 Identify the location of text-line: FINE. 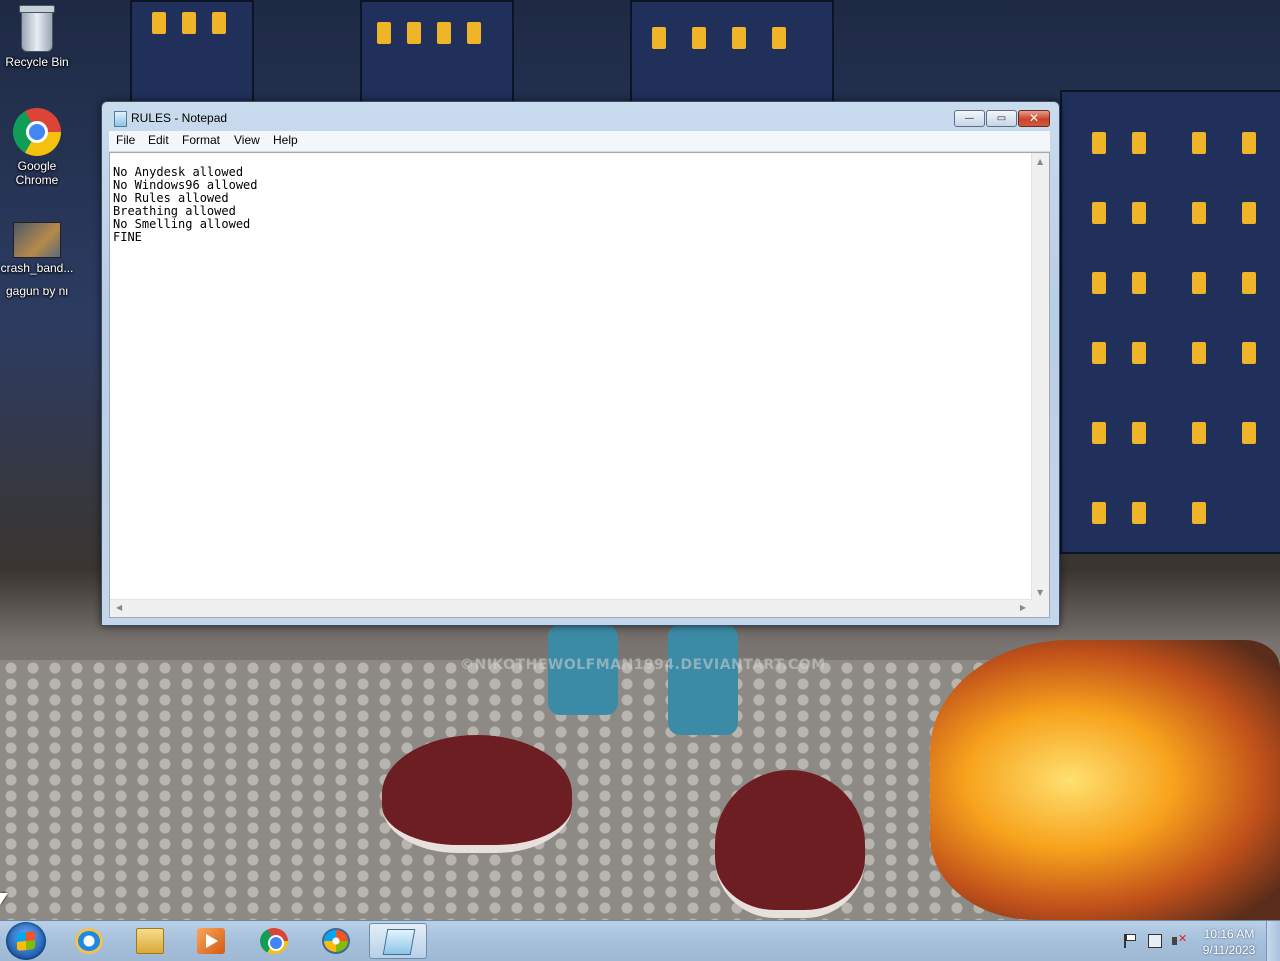
(127, 237).